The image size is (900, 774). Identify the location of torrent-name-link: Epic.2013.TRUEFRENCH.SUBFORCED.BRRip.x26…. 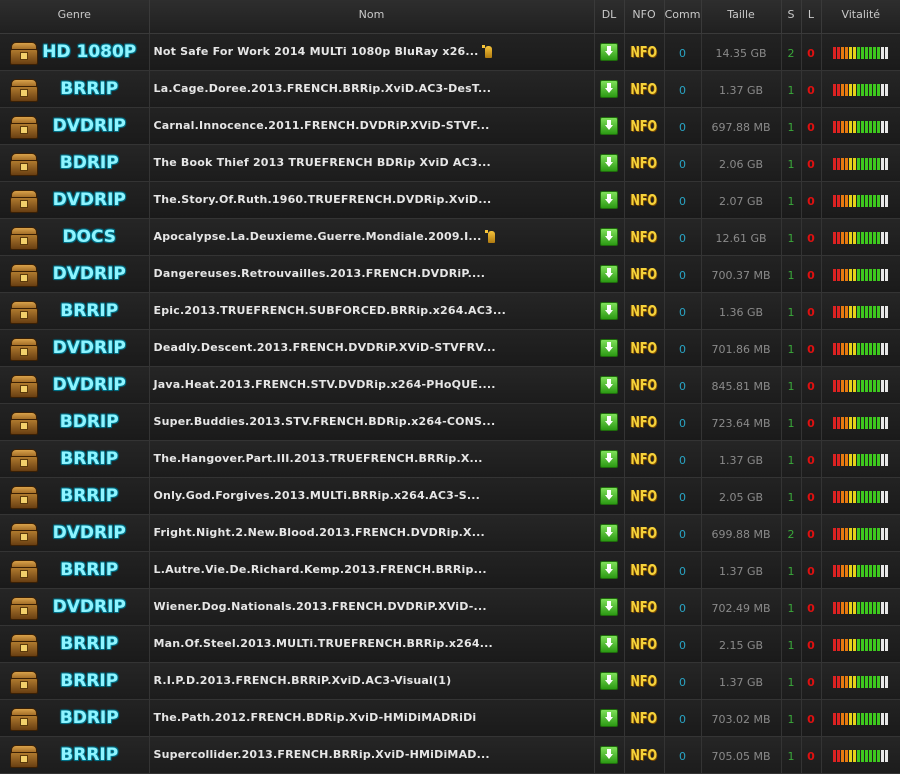
(330, 310).